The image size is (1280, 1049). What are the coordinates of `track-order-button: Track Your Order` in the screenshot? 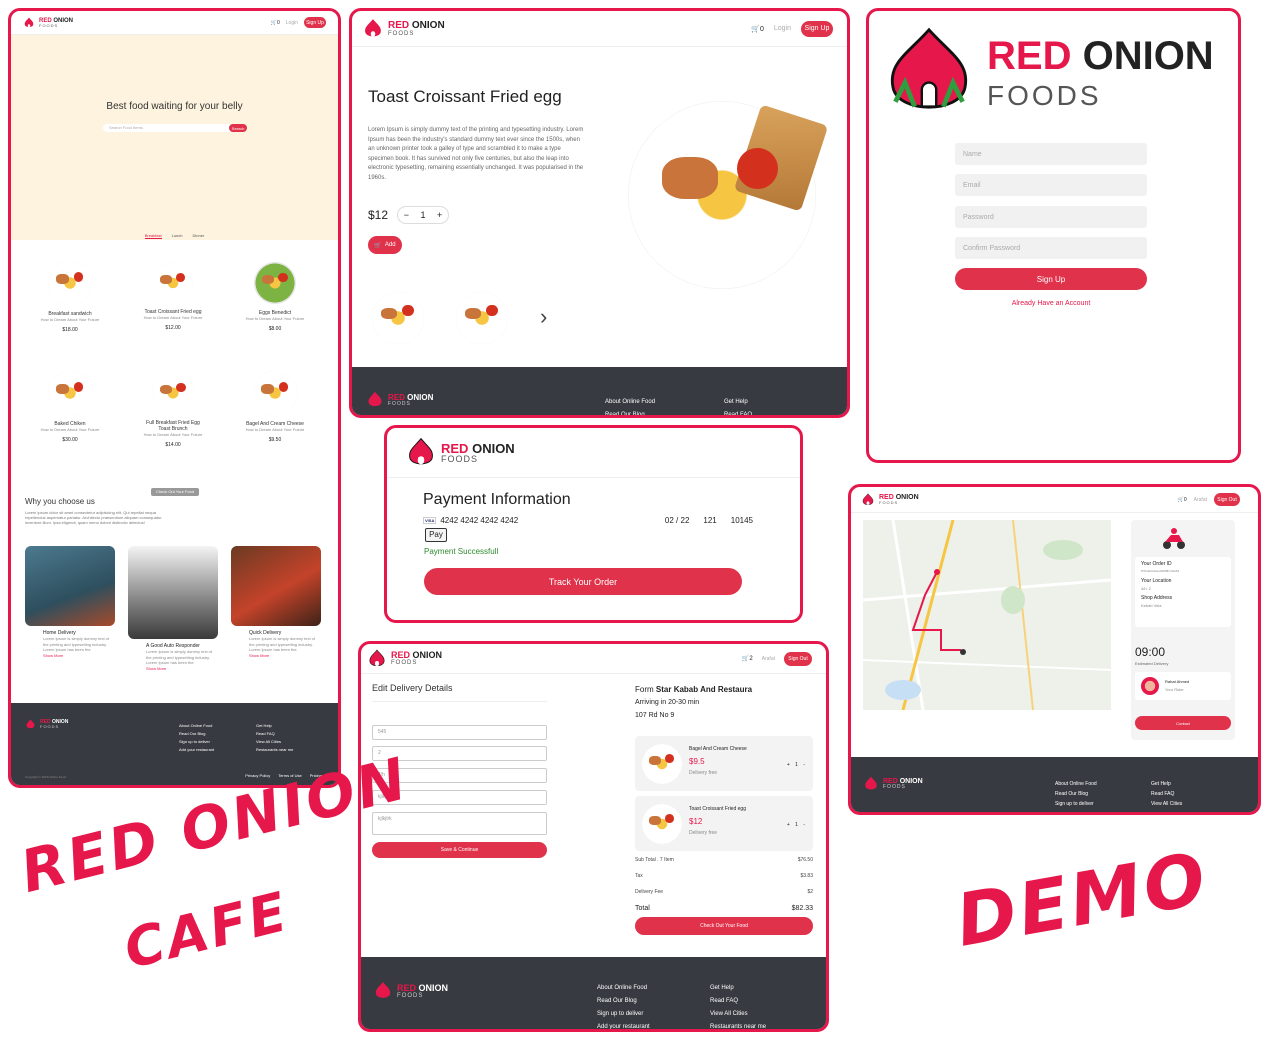 It's located at (583, 581).